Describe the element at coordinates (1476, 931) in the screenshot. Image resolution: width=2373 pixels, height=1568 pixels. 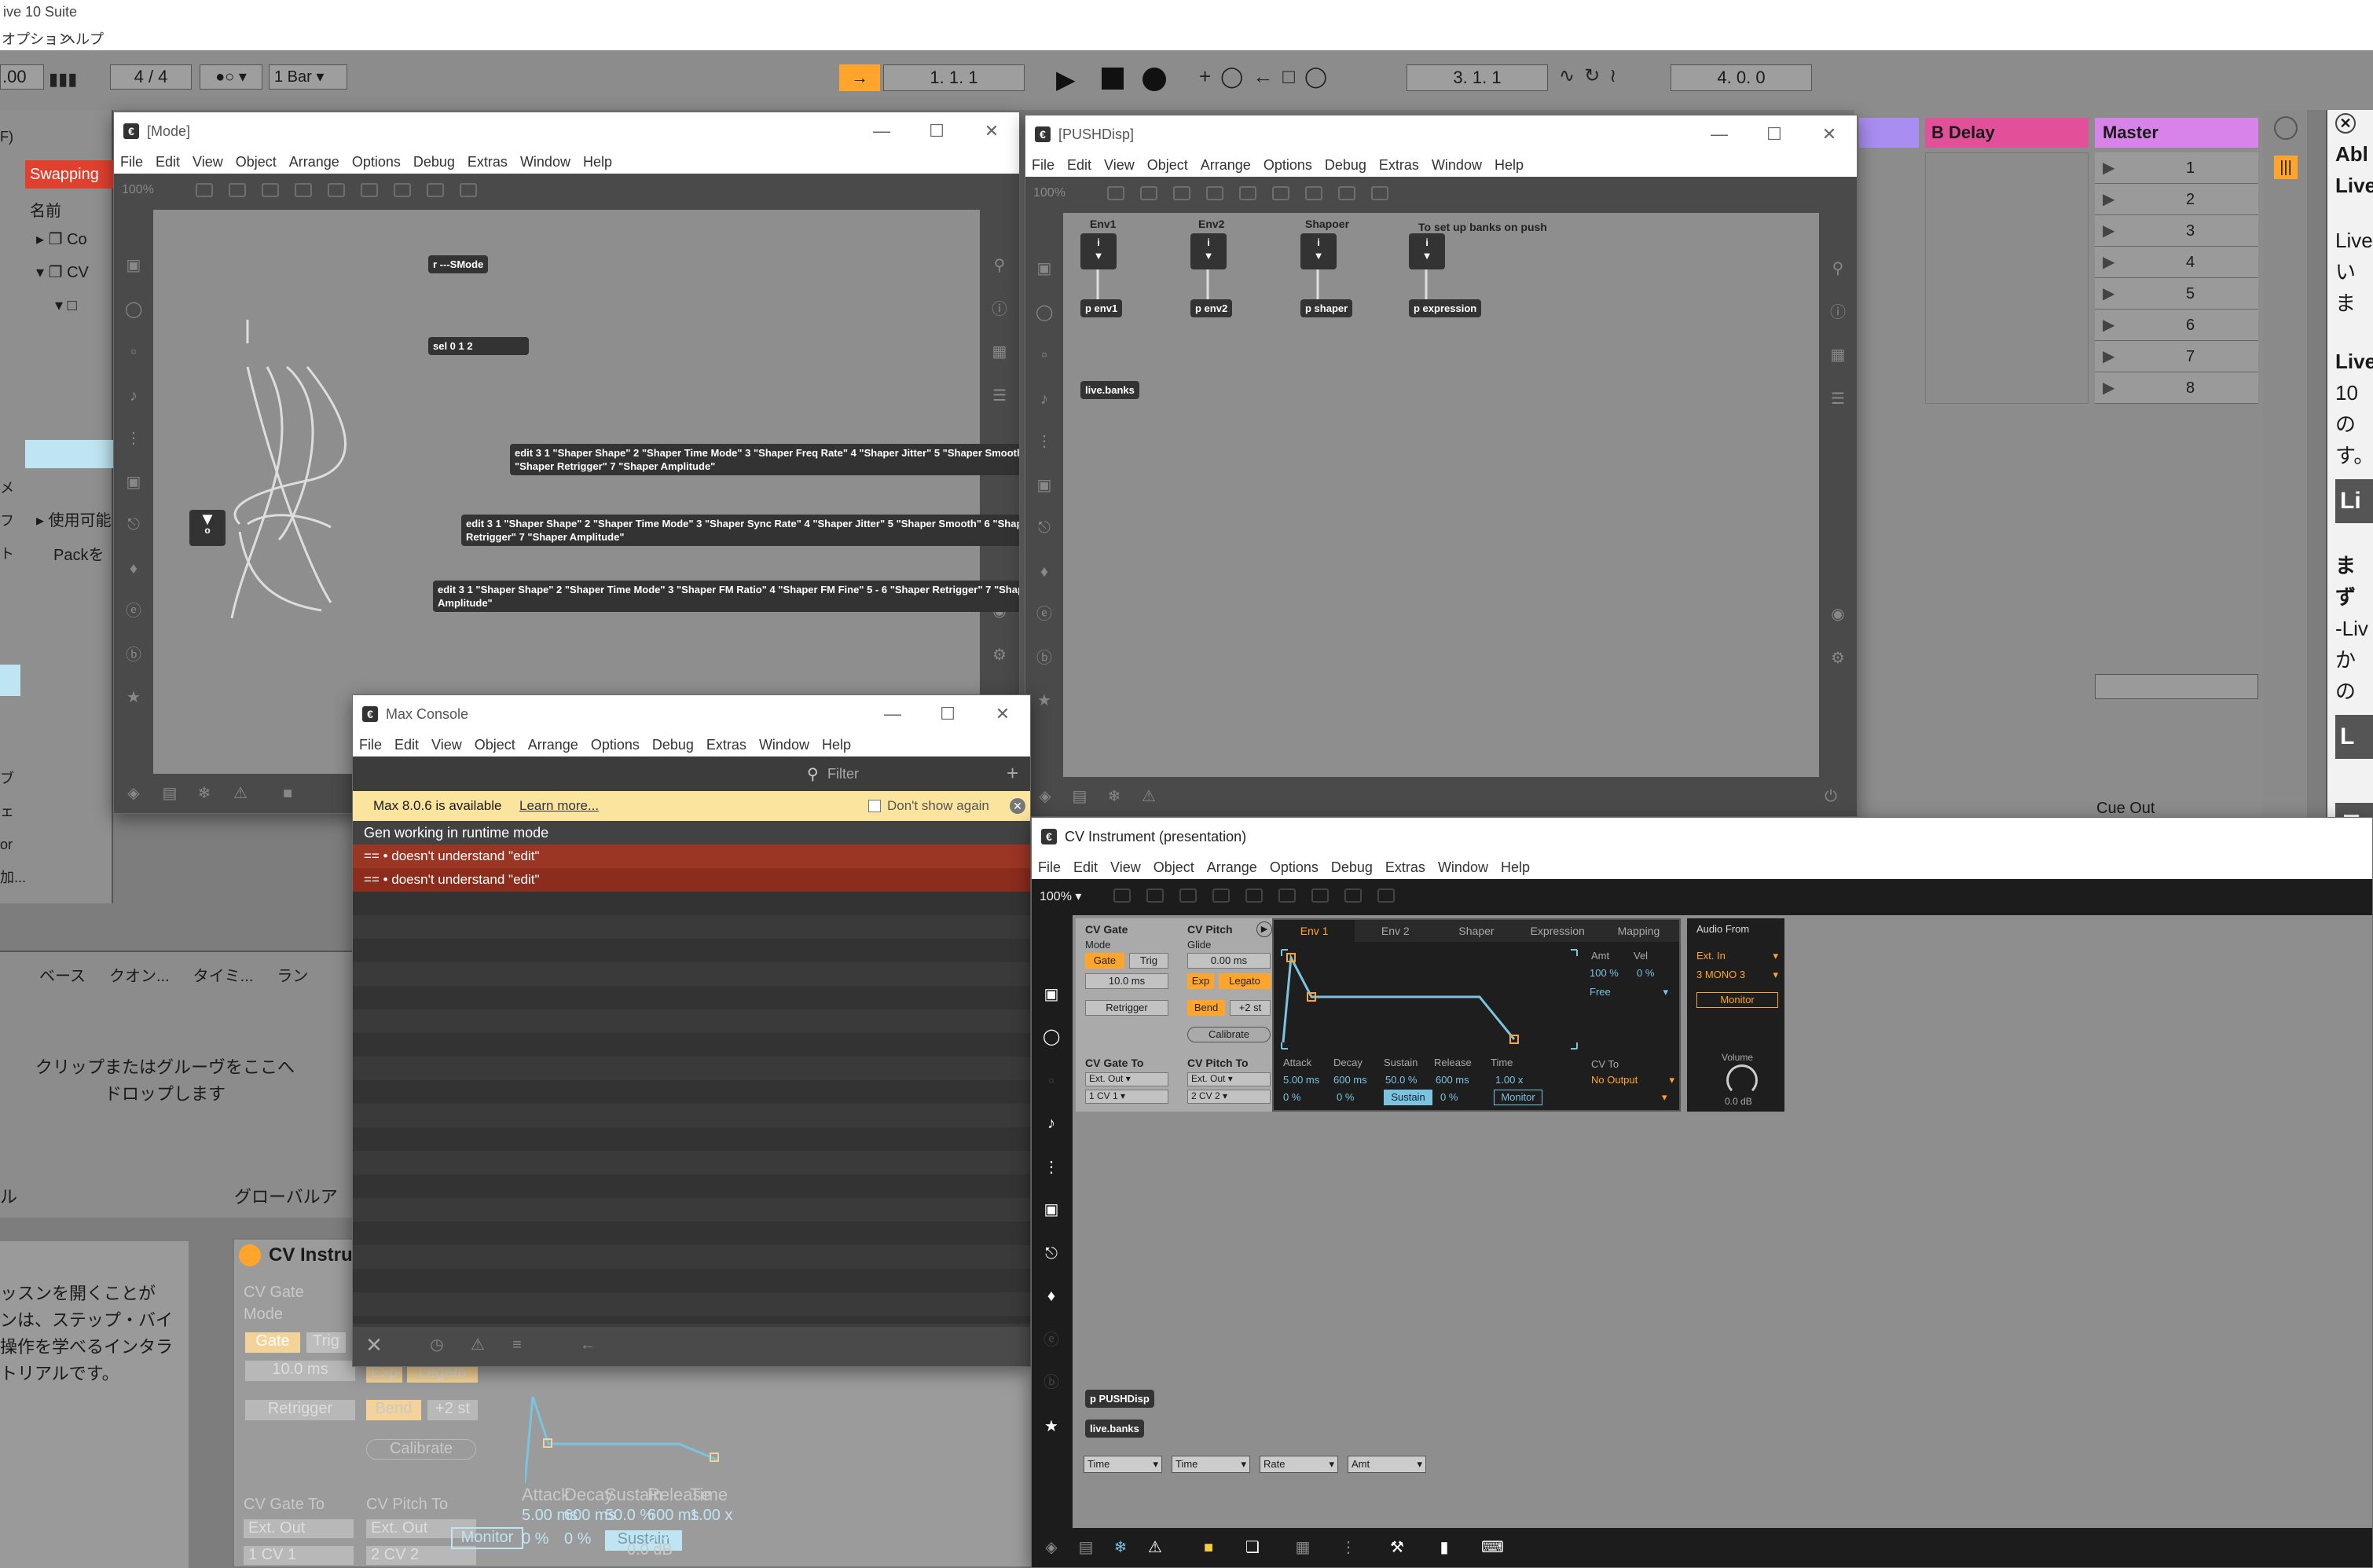
I see `tab-shaper: Shaper` at that location.